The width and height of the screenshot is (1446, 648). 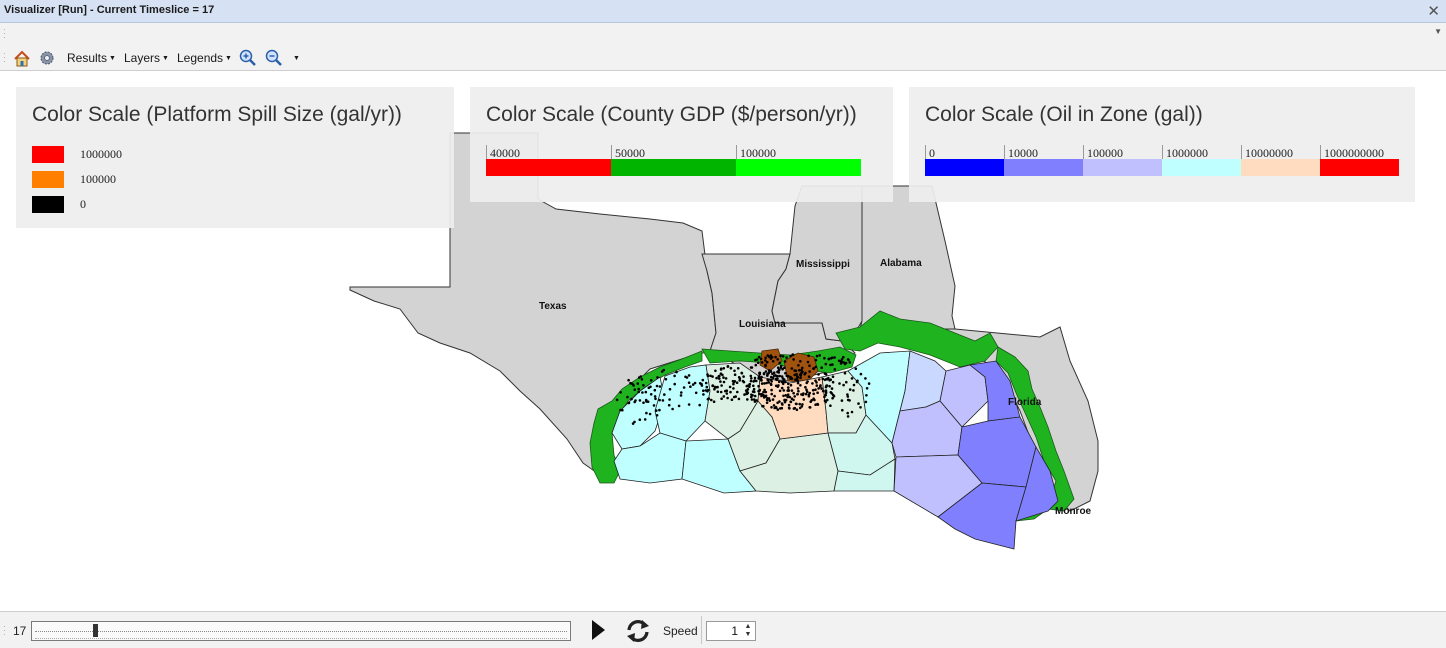 What do you see at coordinates (204, 58) in the screenshot?
I see `legends-menu: Legends ▼` at bounding box center [204, 58].